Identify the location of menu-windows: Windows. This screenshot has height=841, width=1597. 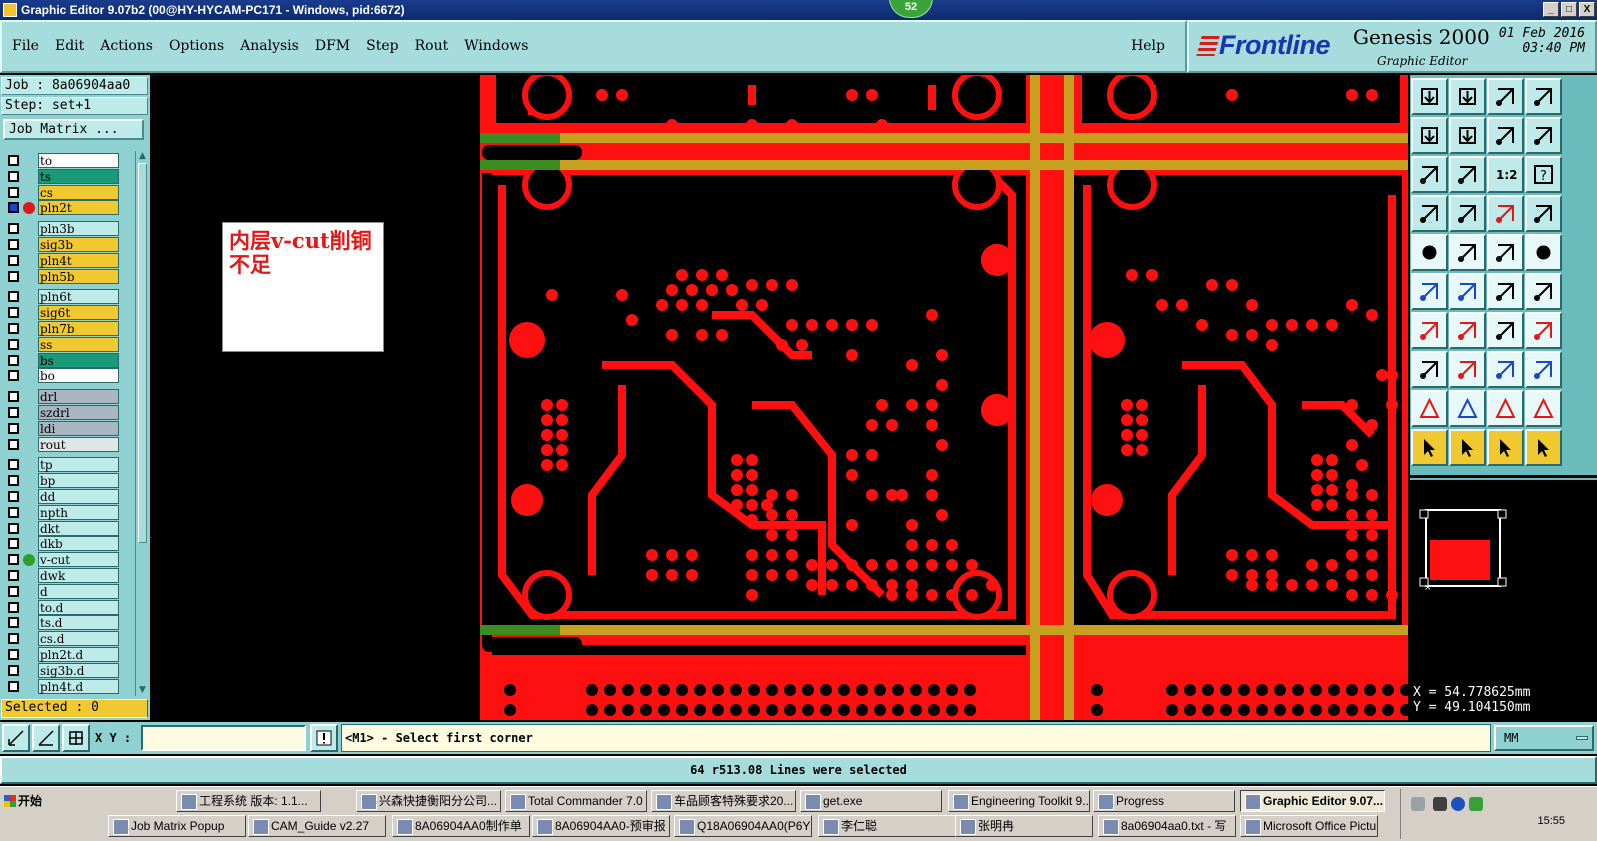
(496, 46).